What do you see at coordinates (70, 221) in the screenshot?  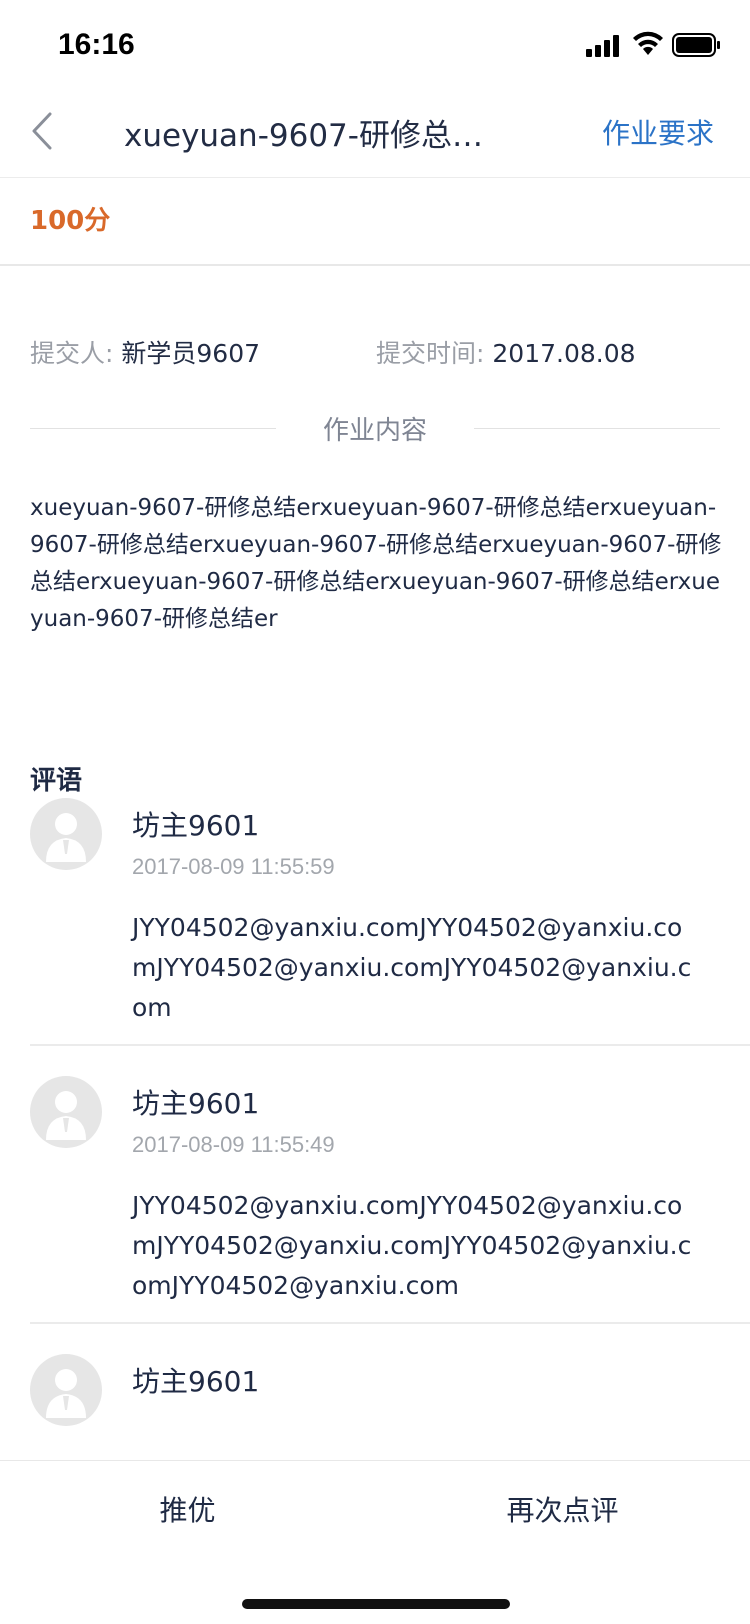 I see `score: 100分` at bounding box center [70, 221].